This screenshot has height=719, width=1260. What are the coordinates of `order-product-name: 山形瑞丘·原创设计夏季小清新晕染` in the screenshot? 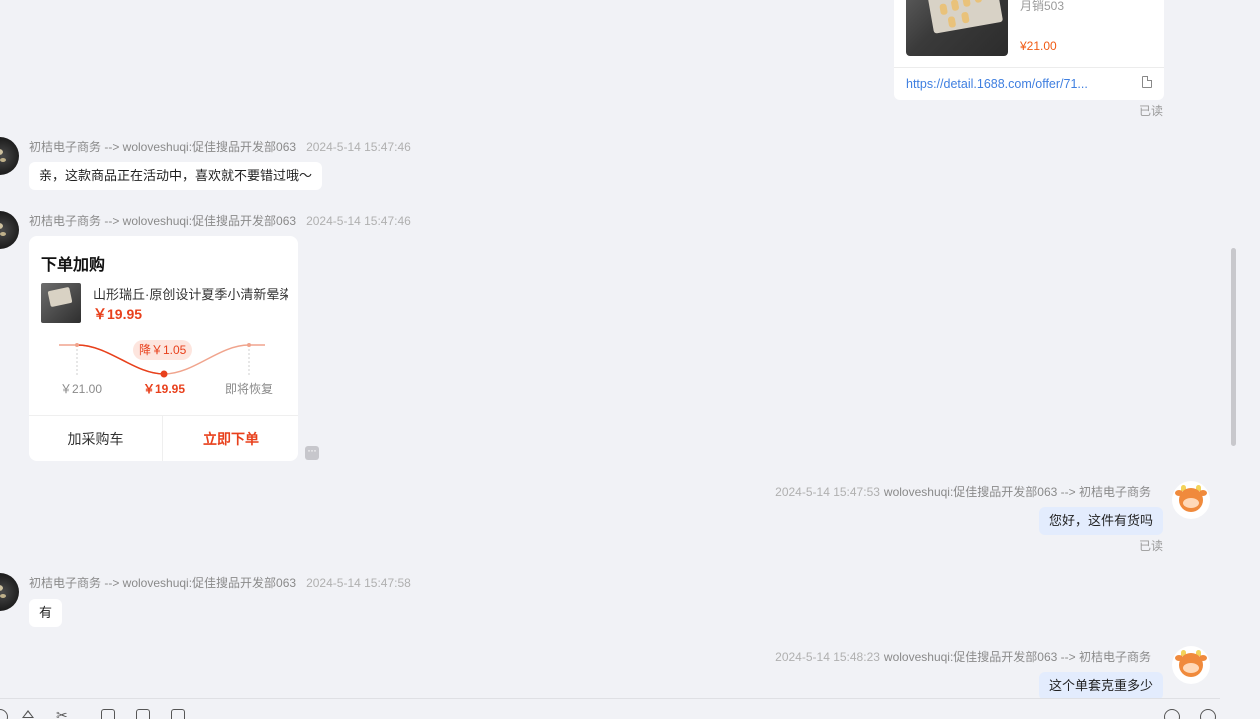 It's located at (190, 293).